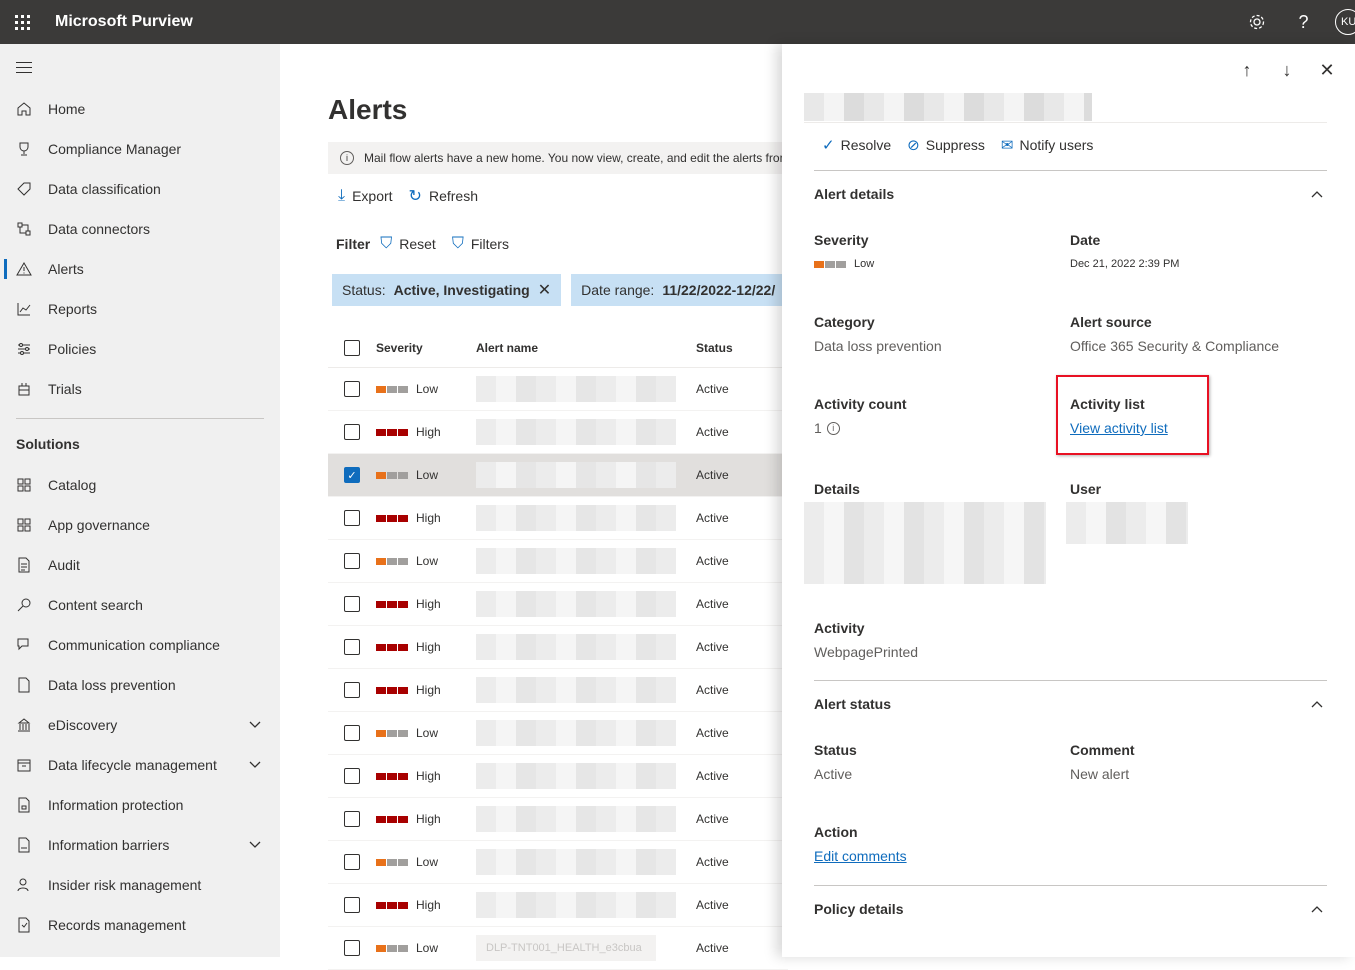  Describe the element at coordinates (140, 109) in the screenshot. I see `sidebar-item-home: Home` at that location.